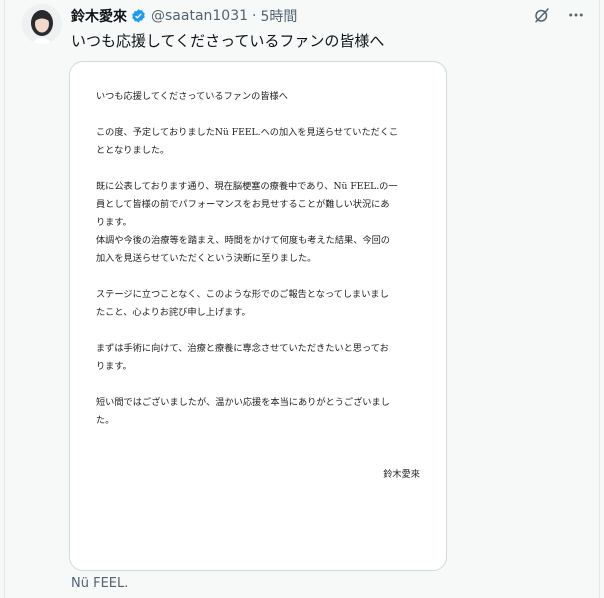 This screenshot has height=598, width=604. I want to click on letter-line: 体調や今後の治療等を踏まえ、時間をかけて何度も考えた結果、今回の, so click(243, 240).